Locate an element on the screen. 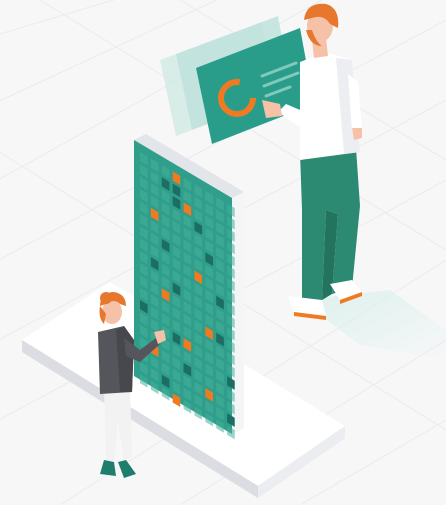  floating-cards is located at coordinates (237, 80).